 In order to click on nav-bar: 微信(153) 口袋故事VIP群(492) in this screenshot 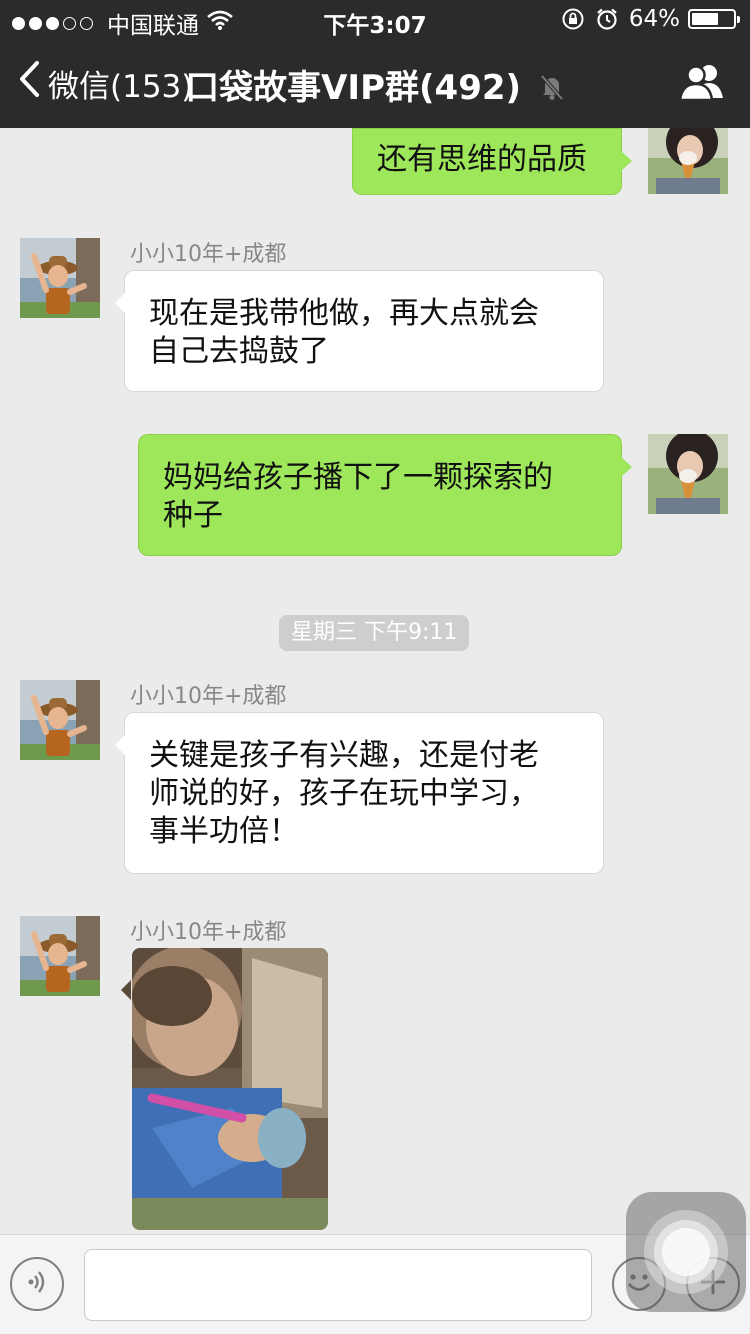, I will do `click(375, 84)`.